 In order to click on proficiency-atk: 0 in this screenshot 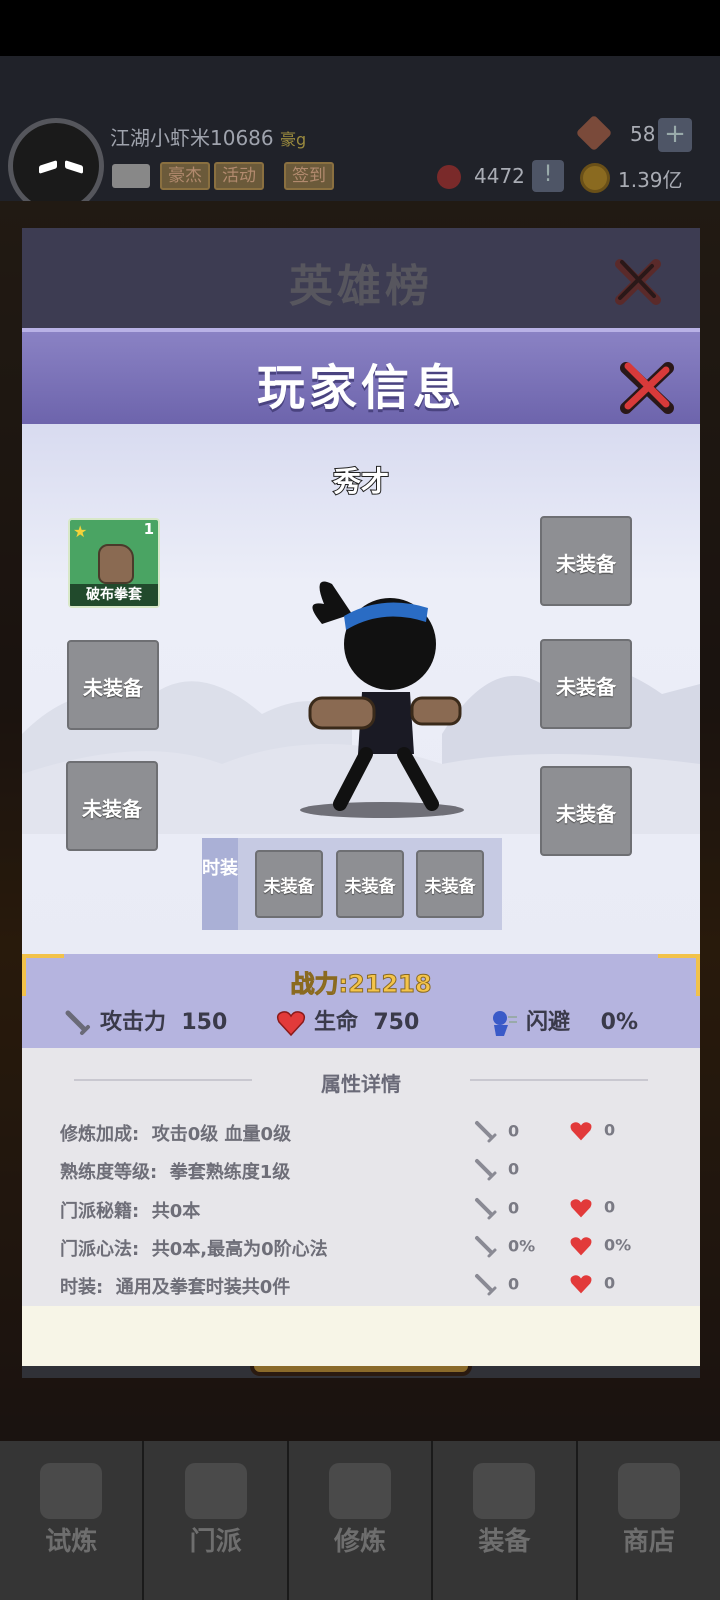, I will do `click(496, 1170)`.